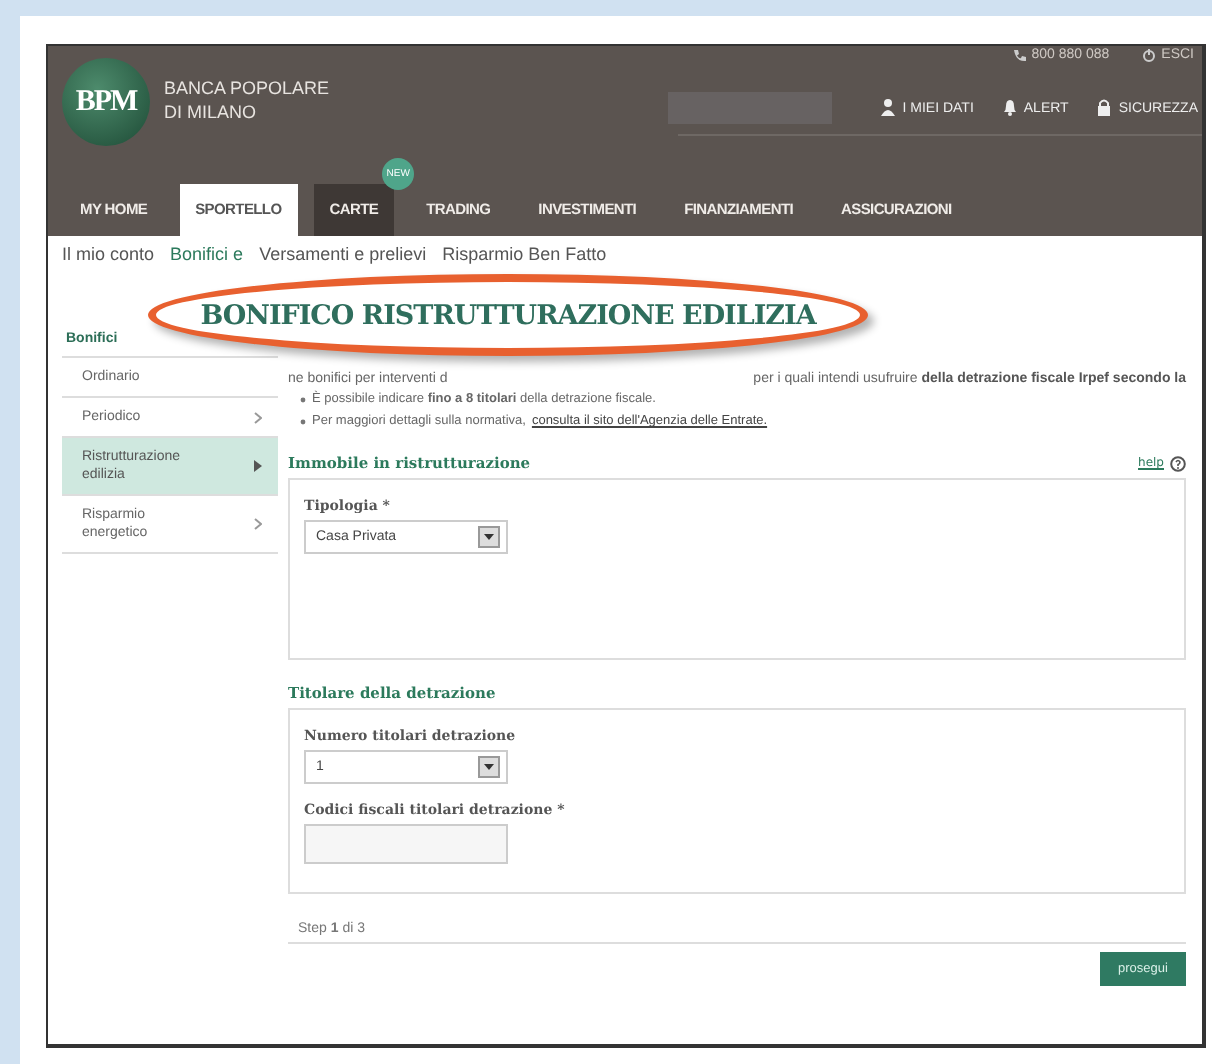 The height and width of the screenshot is (1064, 1212). Describe the element at coordinates (247, 88) in the screenshot. I see `bank-name: BANCA POPOLARE` at that location.